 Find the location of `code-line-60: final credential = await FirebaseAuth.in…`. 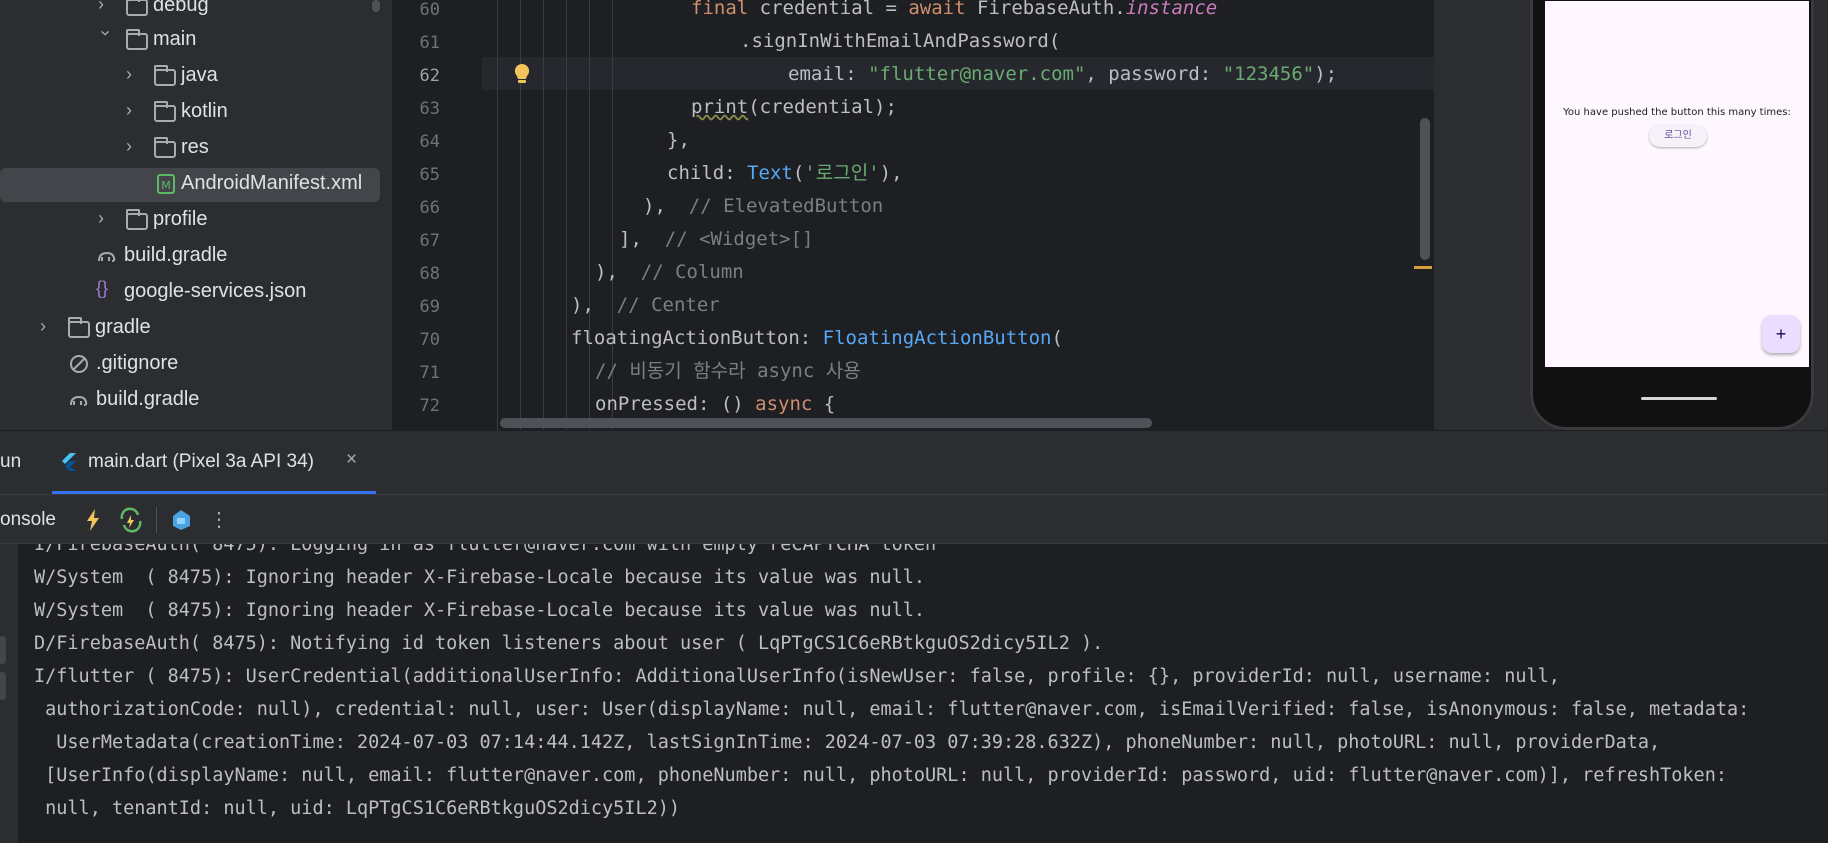

code-line-60: final credential = await FirebaseAuth.in… is located at coordinates (954, 9).